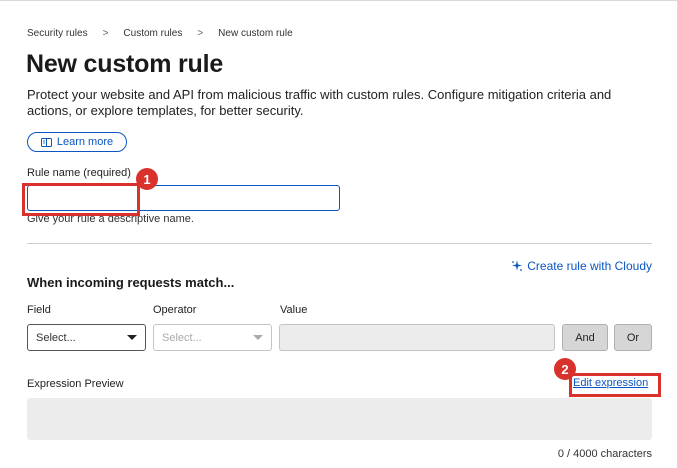 This screenshot has height=468, width=678. What do you see at coordinates (57, 33) in the screenshot?
I see `breadcrumb-item-security-rules: Security rules` at bounding box center [57, 33].